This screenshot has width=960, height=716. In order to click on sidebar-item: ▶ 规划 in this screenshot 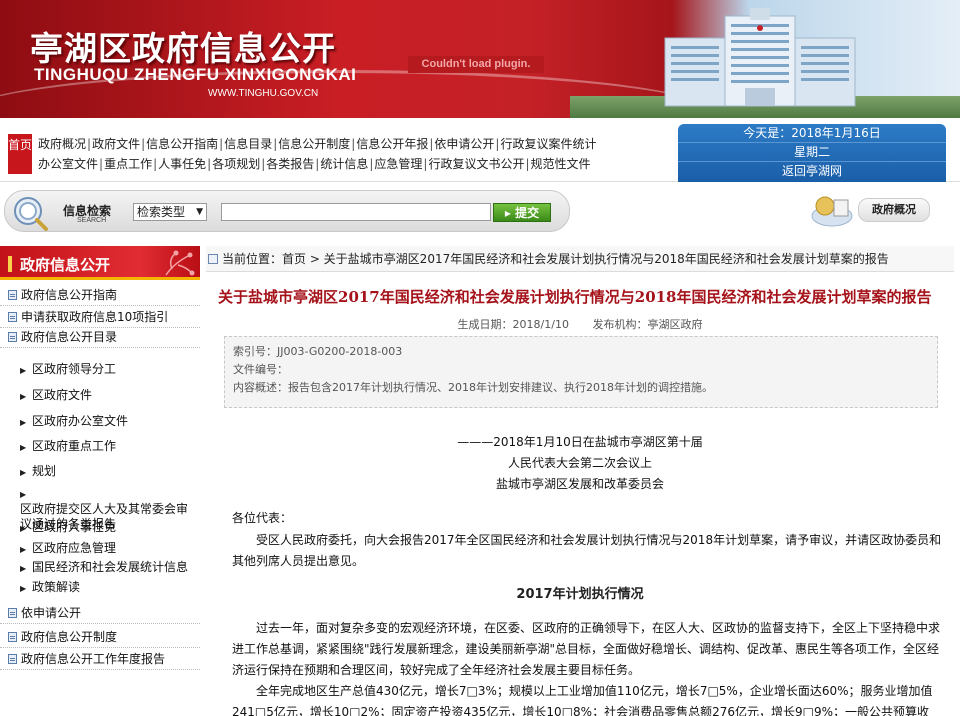, I will do `click(100, 472)`.